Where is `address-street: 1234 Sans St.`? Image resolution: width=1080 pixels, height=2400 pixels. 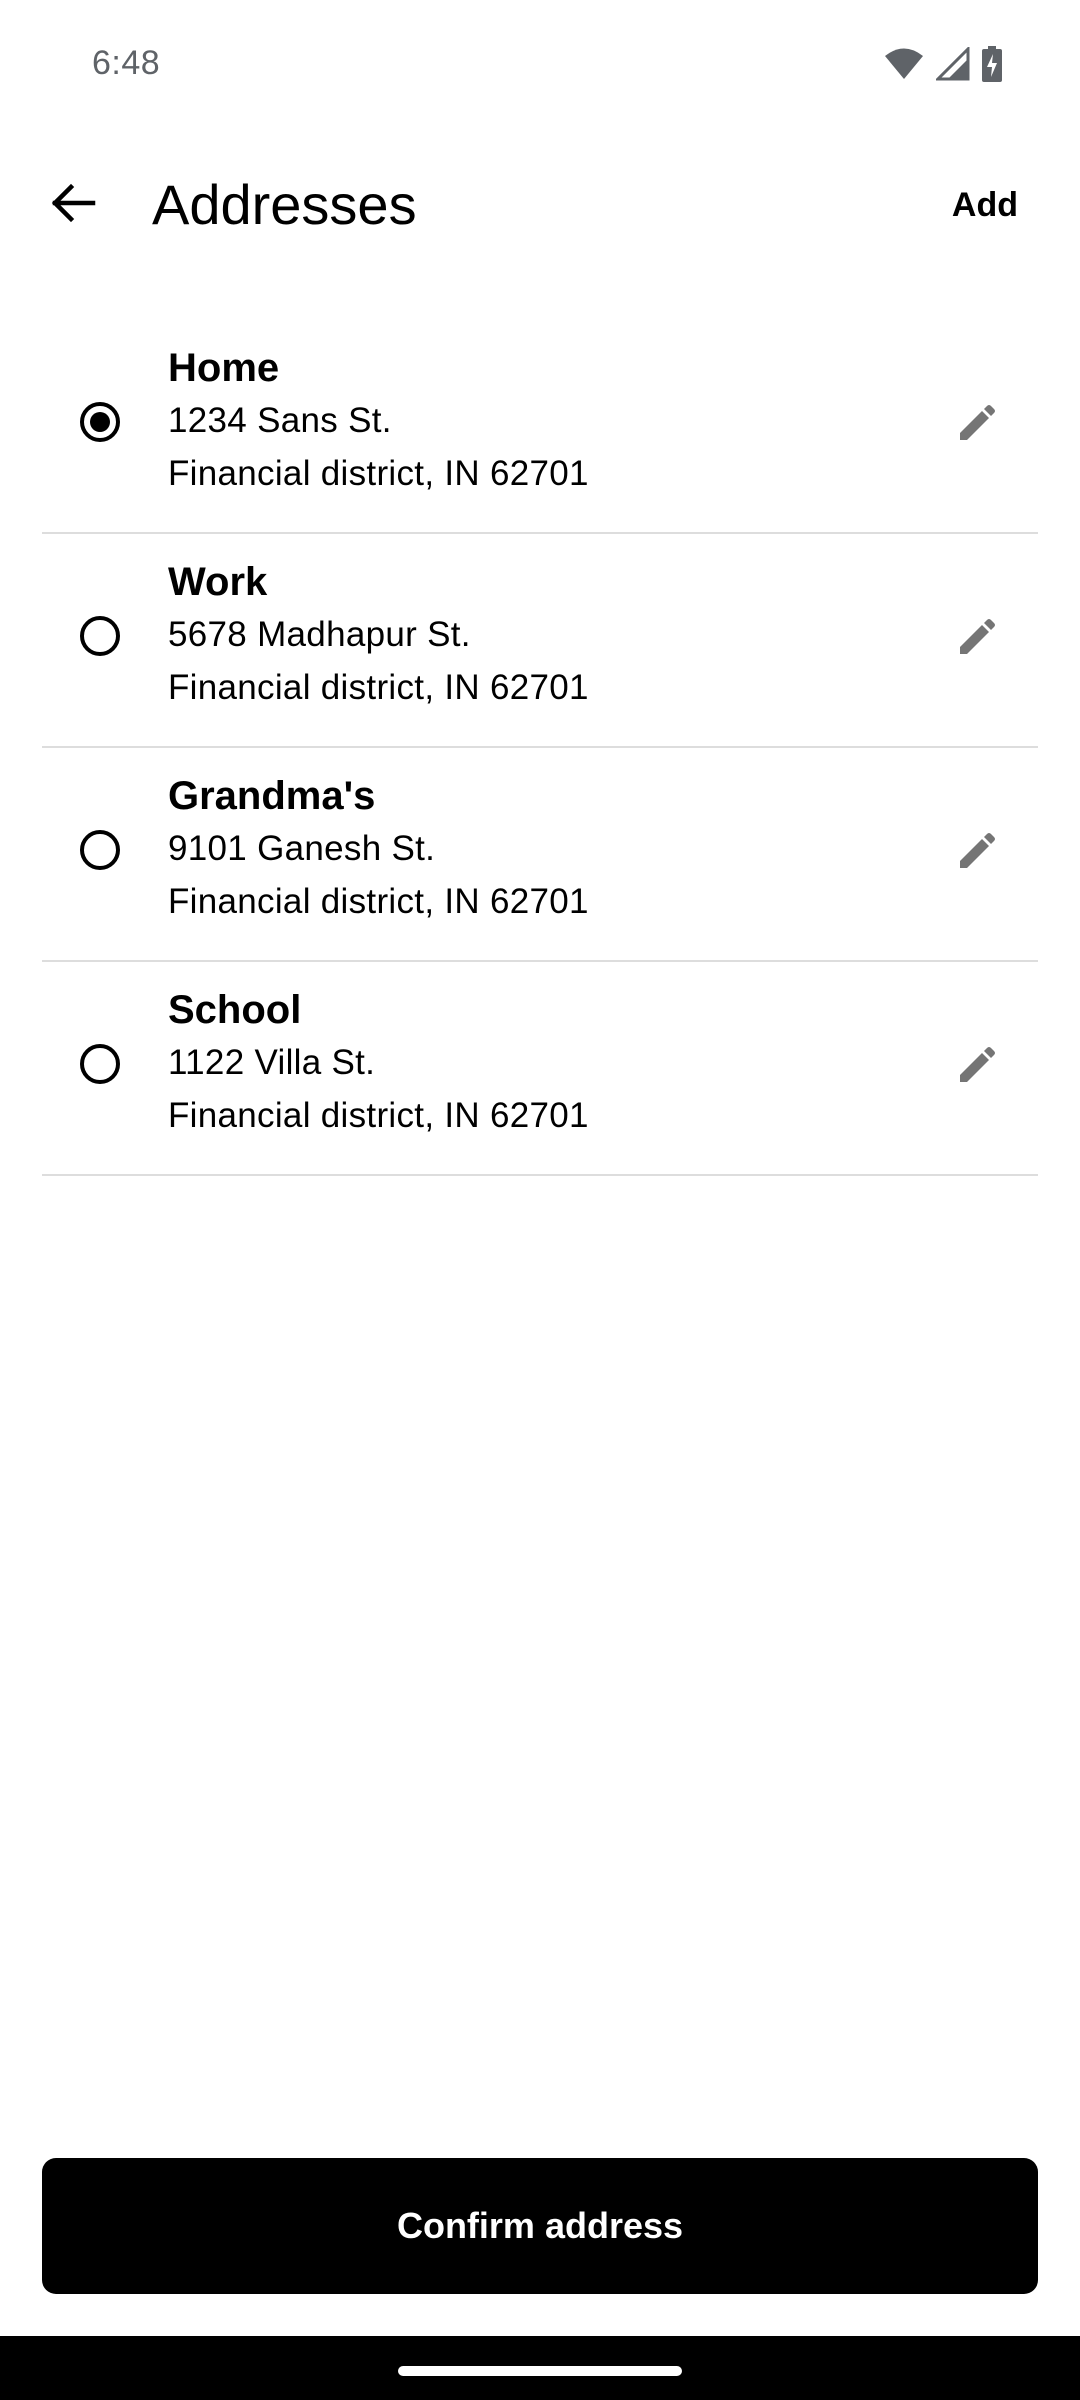
address-street: 1234 Sans St. is located at coordinates (280, 420).